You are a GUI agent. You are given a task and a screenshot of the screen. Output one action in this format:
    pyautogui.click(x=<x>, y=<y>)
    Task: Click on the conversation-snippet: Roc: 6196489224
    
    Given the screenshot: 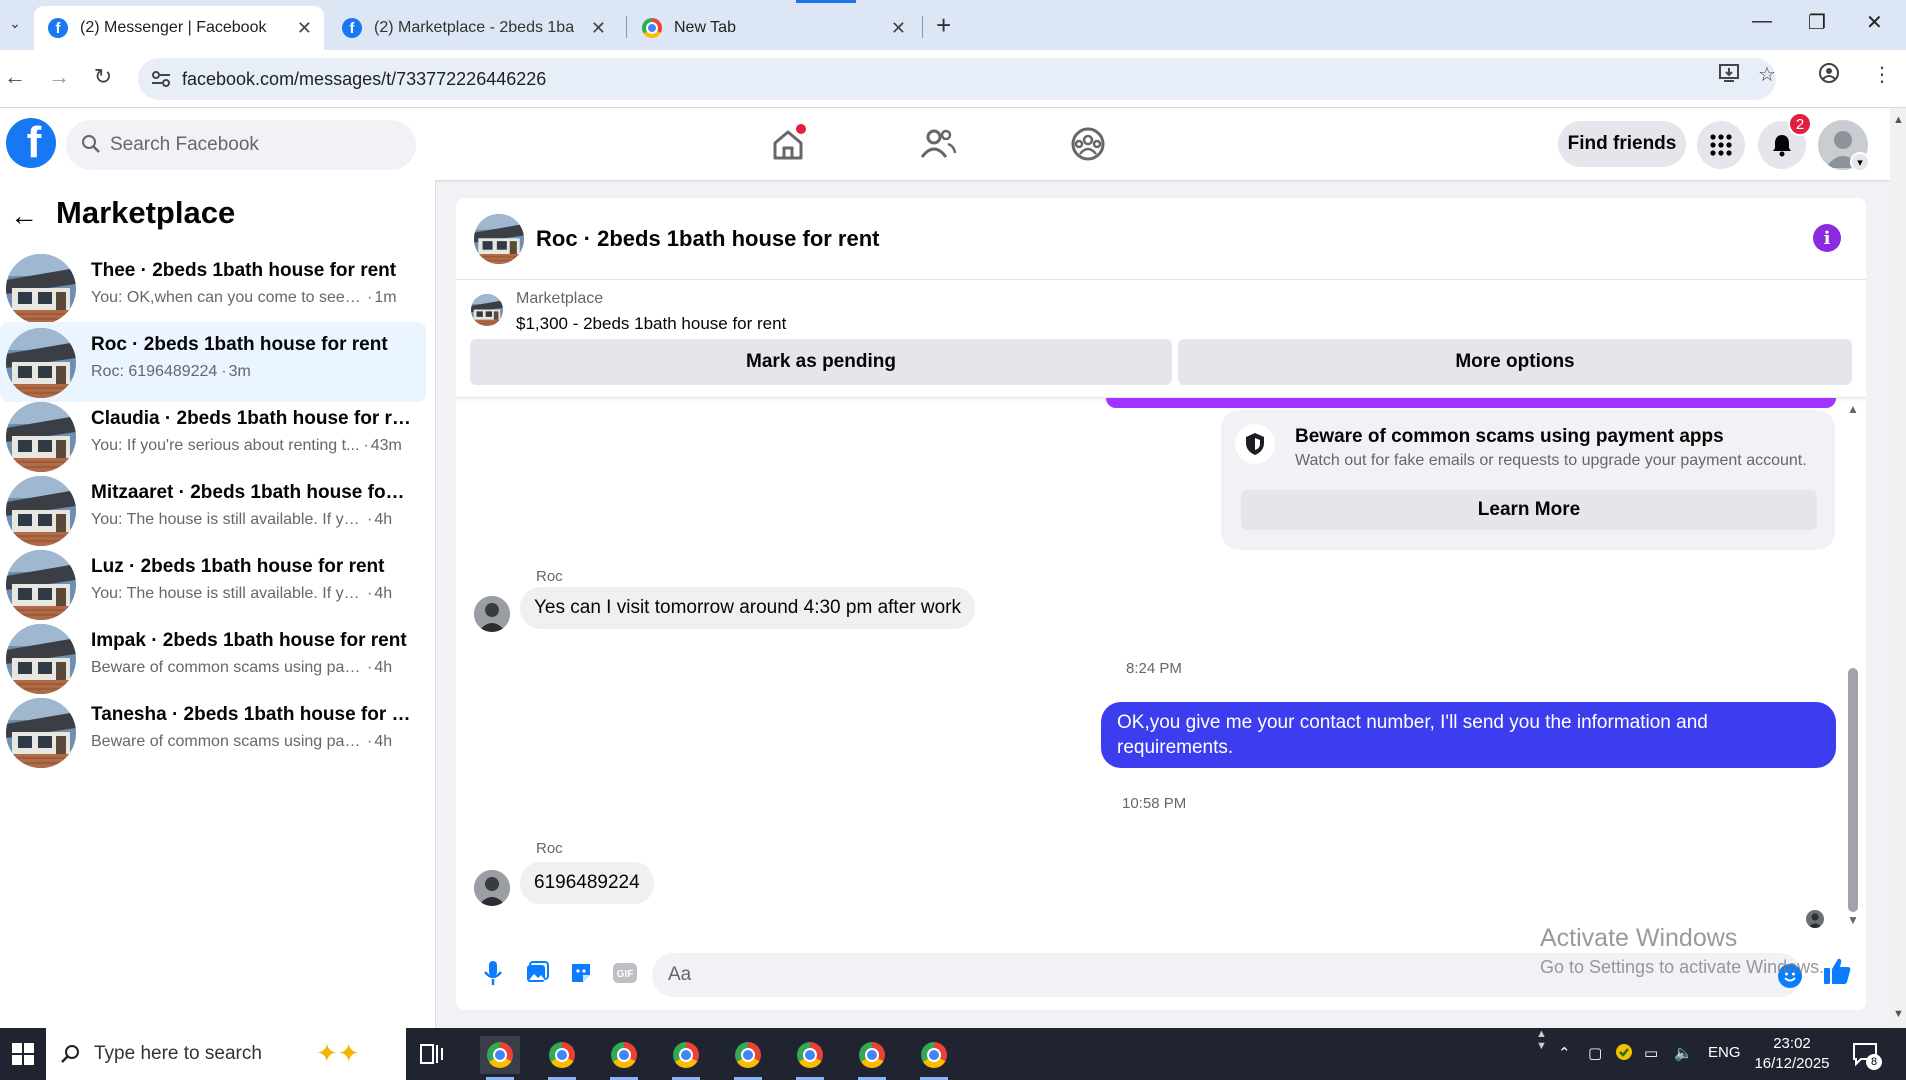 What is the action you would take?
    pyautogui.click(x=154, y=371)
    